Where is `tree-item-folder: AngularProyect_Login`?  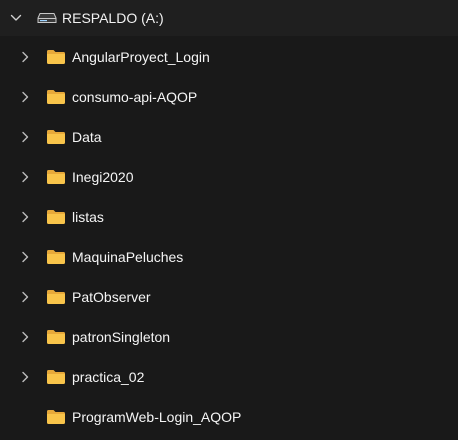
tree-item-folder: AngularProyect_Login is located at coordinates (229, 57).